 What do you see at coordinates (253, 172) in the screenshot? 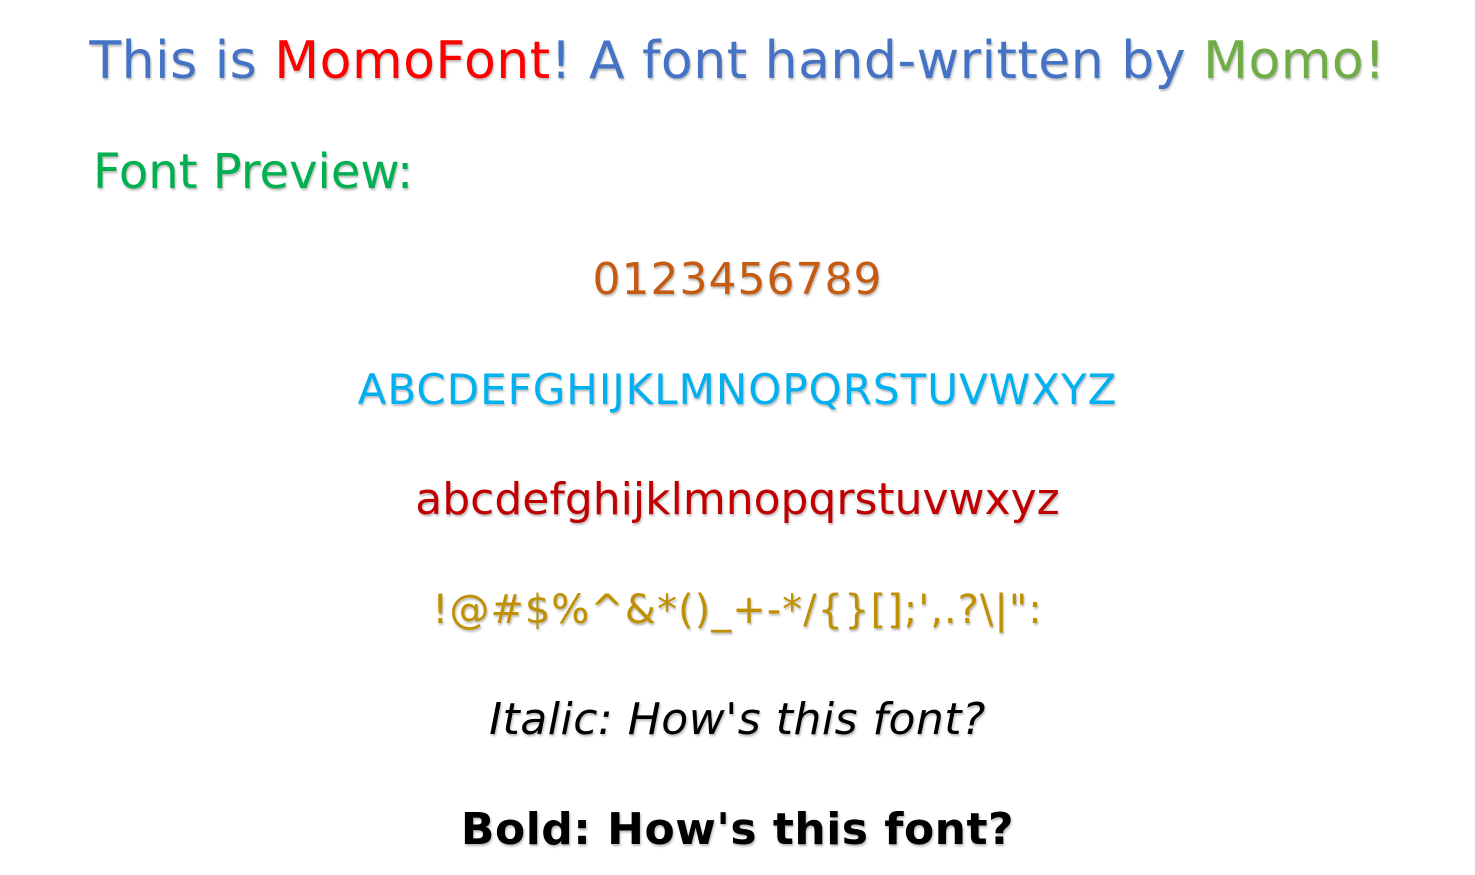
I see `font-preview-heading: Font Preview:` at bounding box center [253, 172].